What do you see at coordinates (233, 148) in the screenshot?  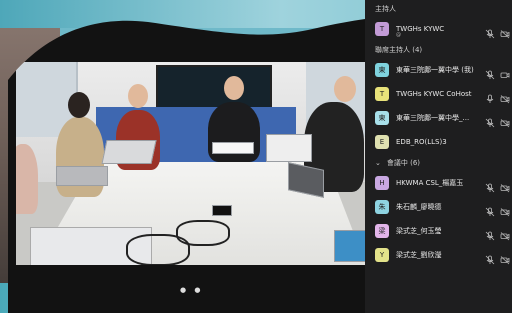 I see `paper` at bounding box center [233, 148].